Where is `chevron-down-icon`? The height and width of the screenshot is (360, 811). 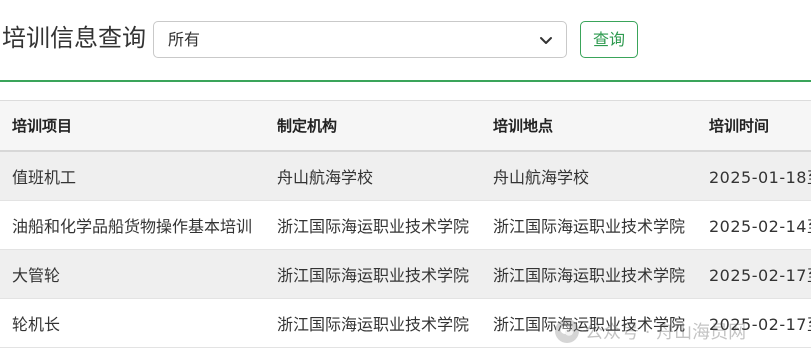 chevron-down-icon is located at coordinates (546, 40).